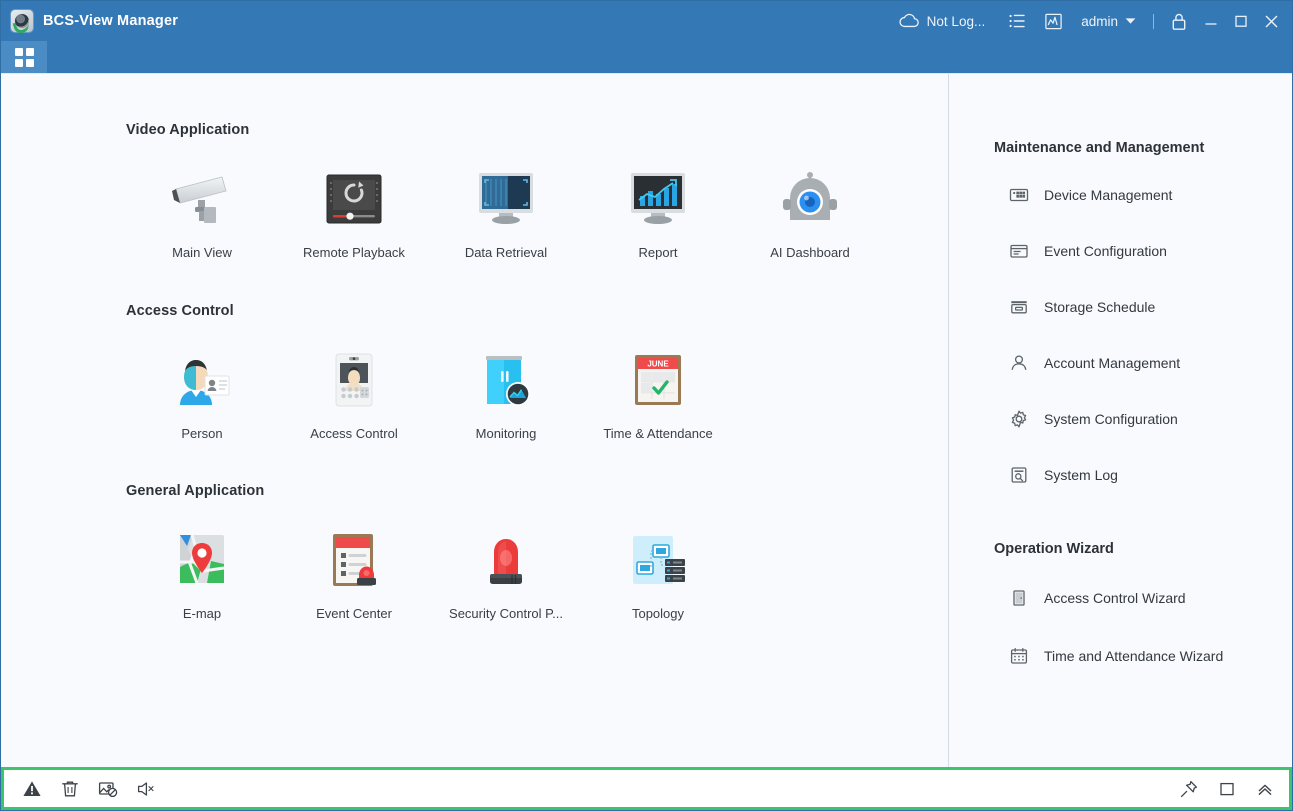  I want to click on tile-time-attendance: JUNE Time & Attendance, so click(658, 394).